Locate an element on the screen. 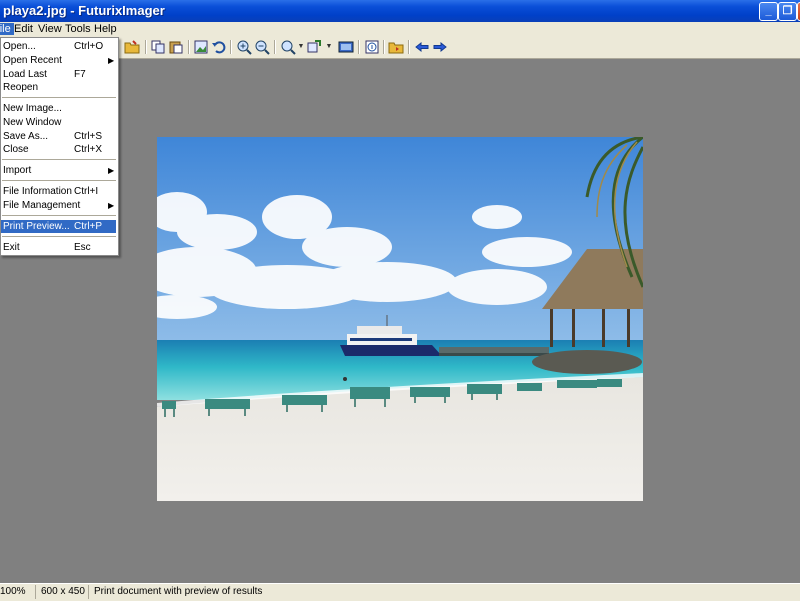 The width and height of the screenshot is (800, 601). menu-item-file-management: File Management ▶ is located at coordinates (58, 205).